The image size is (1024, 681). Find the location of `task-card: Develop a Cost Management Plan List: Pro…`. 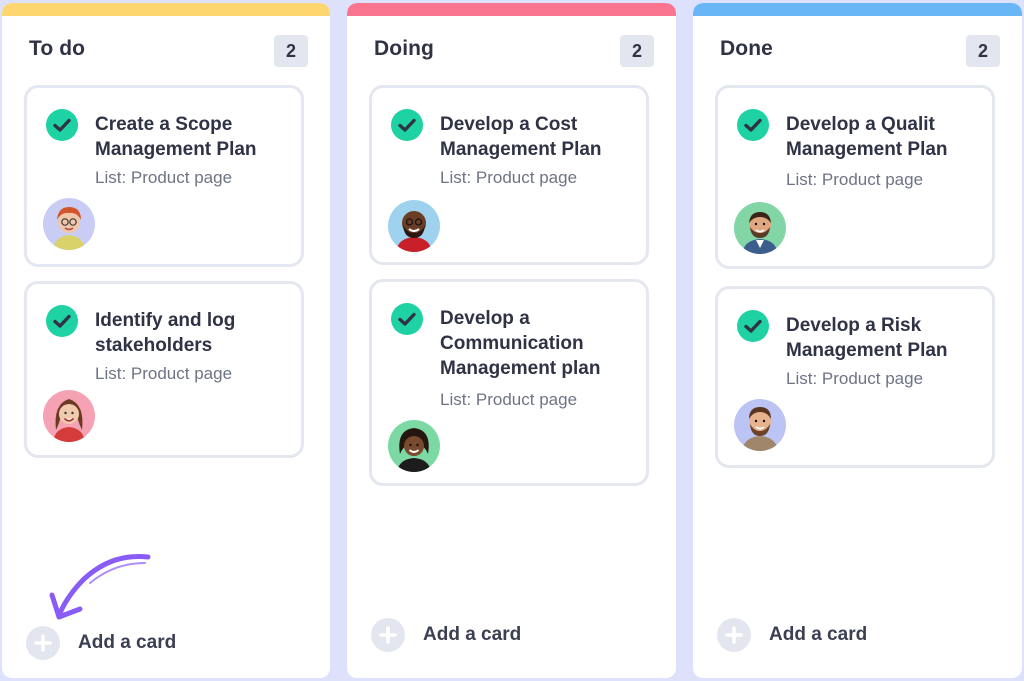

task-card: Develop a Cost Management Plan List: Pro… is located at coordinates (509, 175).